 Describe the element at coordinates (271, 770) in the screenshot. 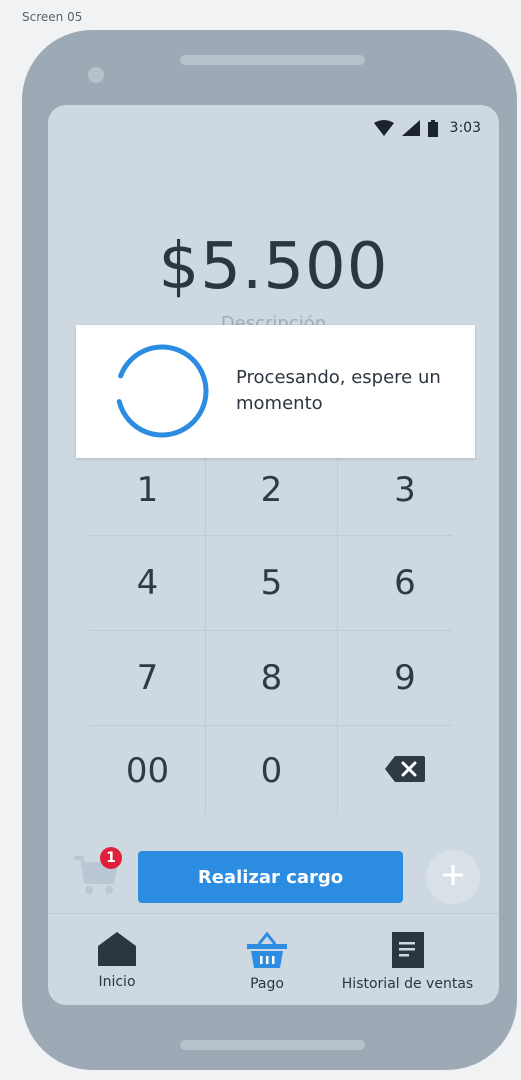

I see `key-0: 0` at that location.